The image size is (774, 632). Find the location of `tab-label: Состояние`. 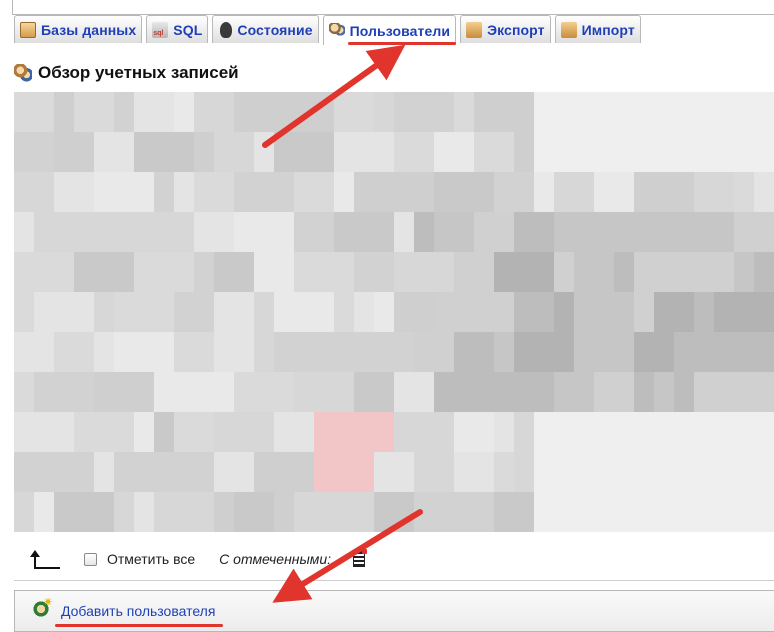

tab-label: Состояние is located at coordinates (275, 29).